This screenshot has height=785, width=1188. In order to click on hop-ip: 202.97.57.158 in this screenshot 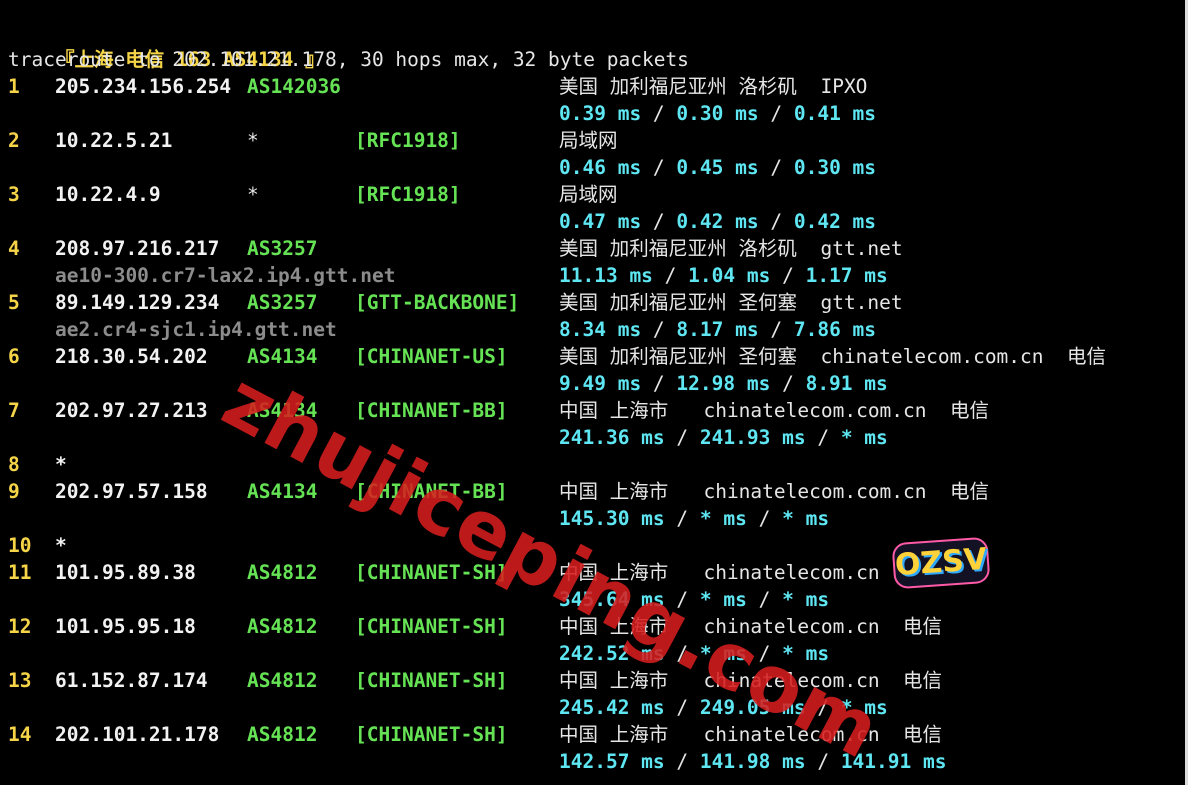, I will do `click(131, 491)`.